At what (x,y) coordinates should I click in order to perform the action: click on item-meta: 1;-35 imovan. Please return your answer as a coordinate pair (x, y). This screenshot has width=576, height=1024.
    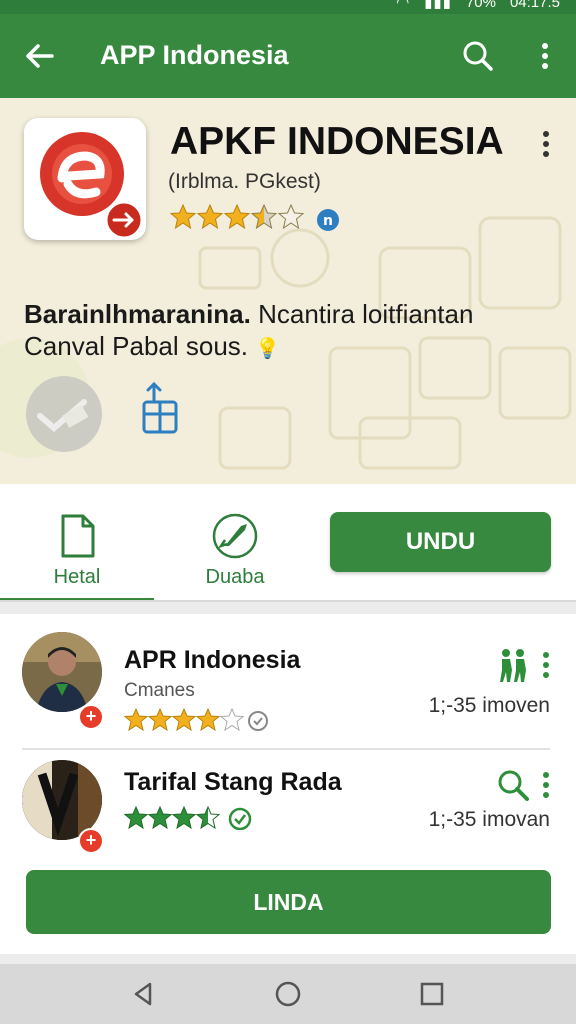
    Looking at the image, I should click on (489, 819).